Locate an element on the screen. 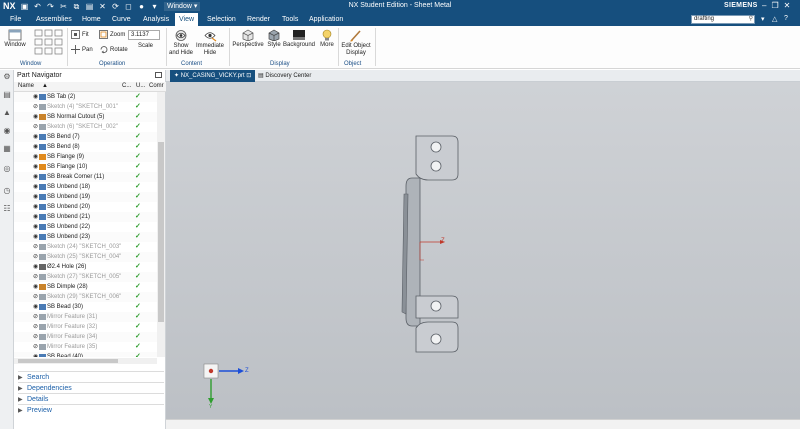 This screenshot has width=800, height=429. list-item: ⊘ Sketch (4) "SKETCH_001" ✓ is located at coordinates (85, 107).